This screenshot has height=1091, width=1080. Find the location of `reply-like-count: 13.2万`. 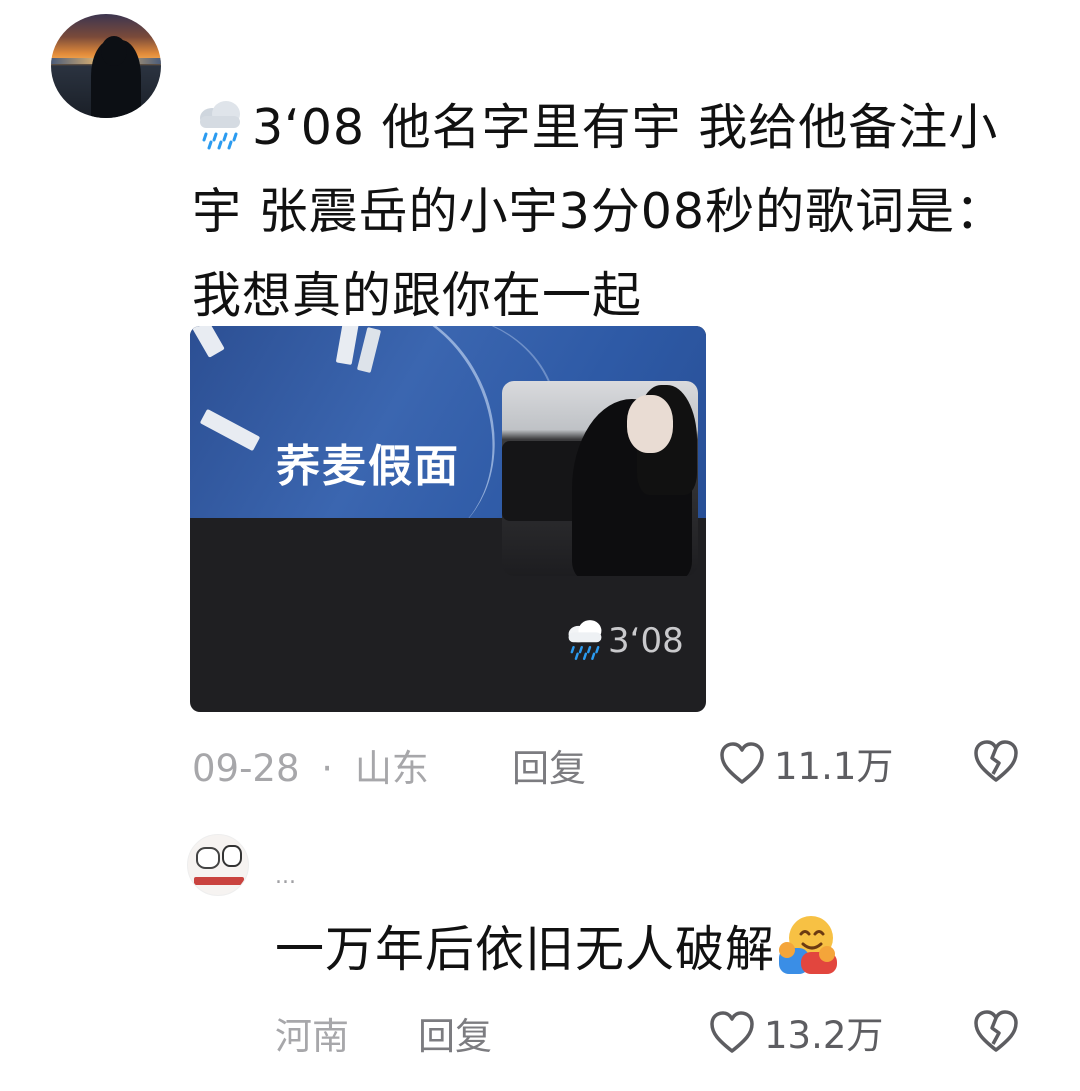

reply-like-count: 13.2万 is located at coordinates (824, 1035).